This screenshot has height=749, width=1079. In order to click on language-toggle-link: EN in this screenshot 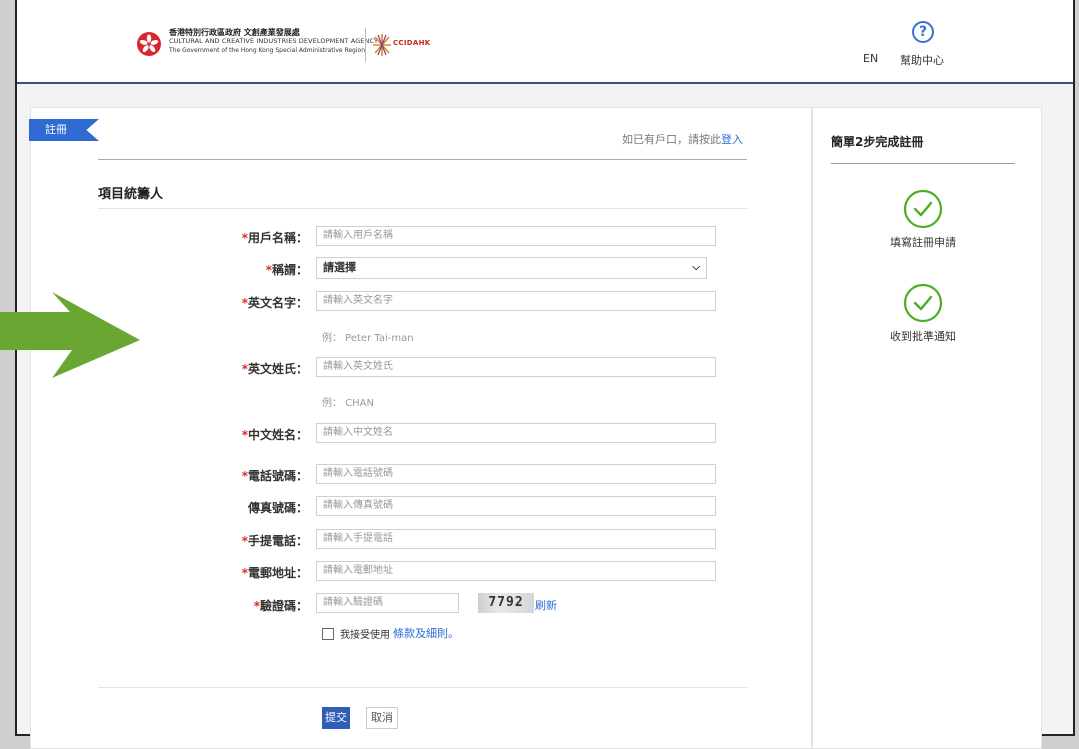, I will do `click(870, 58)`.